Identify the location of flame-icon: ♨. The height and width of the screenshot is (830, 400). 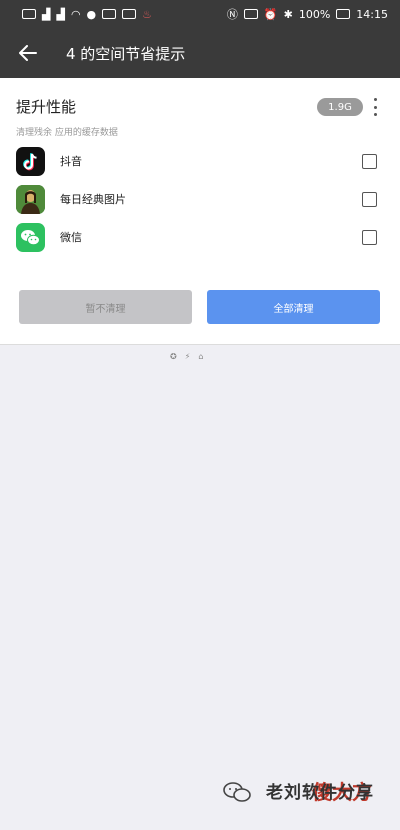
(147, 14).